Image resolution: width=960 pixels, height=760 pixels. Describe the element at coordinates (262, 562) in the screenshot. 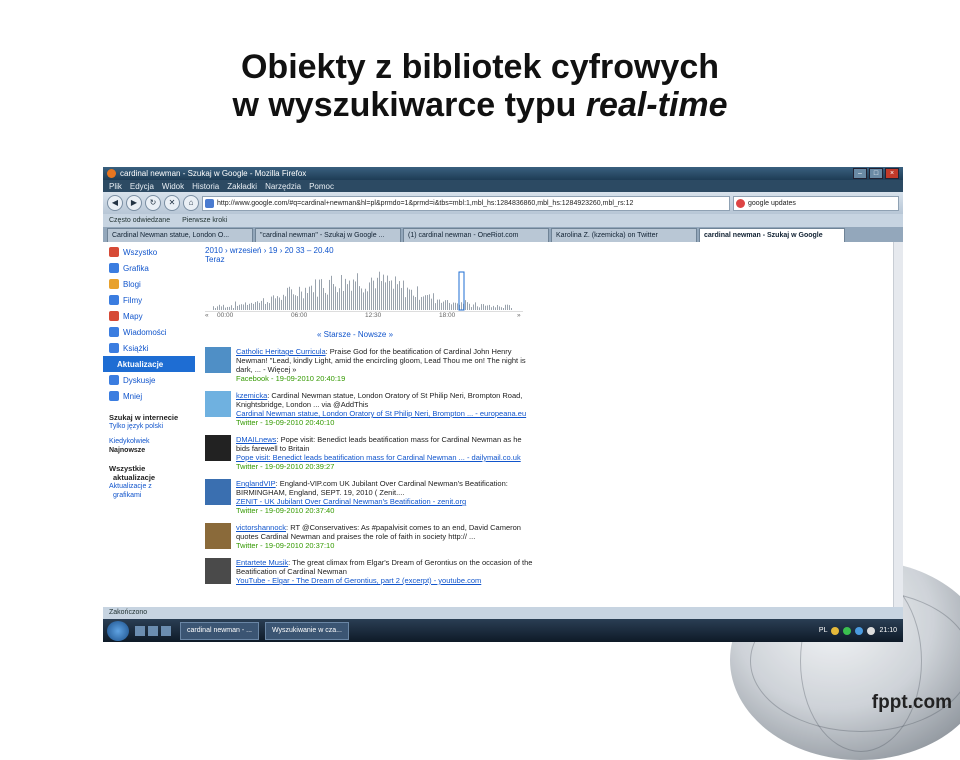

I see `result-author: Entartete Musik` at that location.